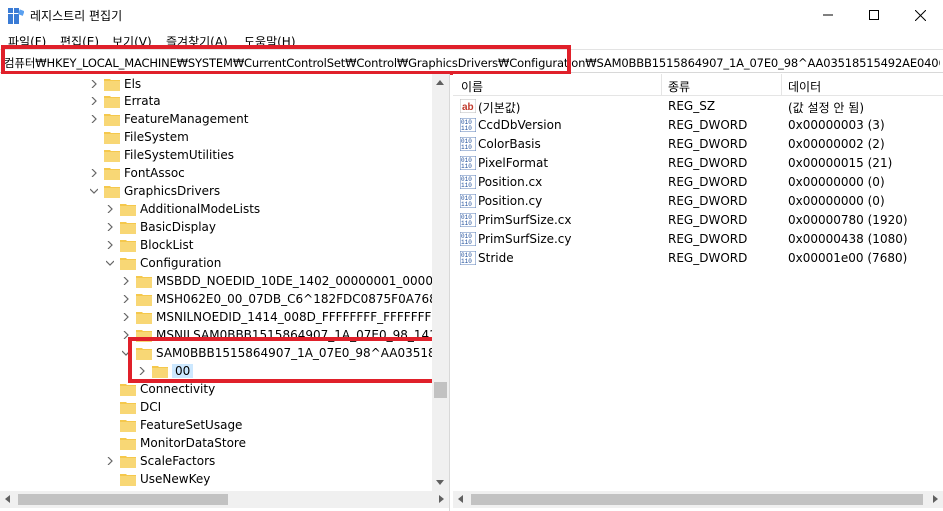  What do you see at coordinates (303, 353) in the screenshot?
I see `tree-item-label: SAM0BBB1515864907_1A_07E0_98^AA035185154` at bounding box center [303, 353].